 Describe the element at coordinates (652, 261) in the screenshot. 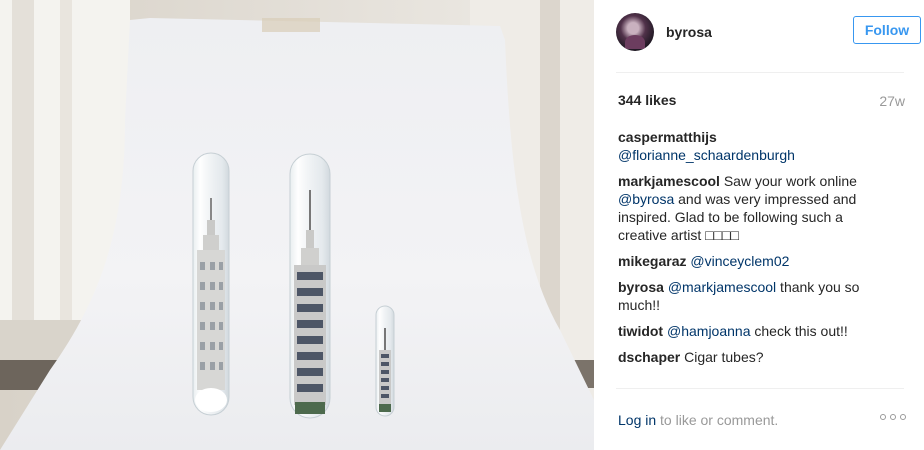

I see `comment-author: mikegaraz` at that location.